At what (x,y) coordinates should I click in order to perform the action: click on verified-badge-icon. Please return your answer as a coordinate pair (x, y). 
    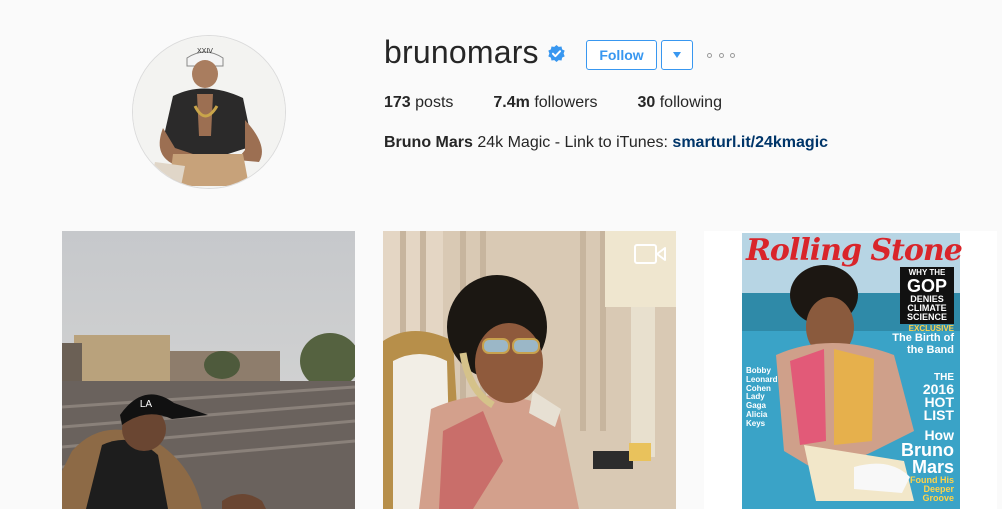
    Looking at the image, I should click on (556, 53).